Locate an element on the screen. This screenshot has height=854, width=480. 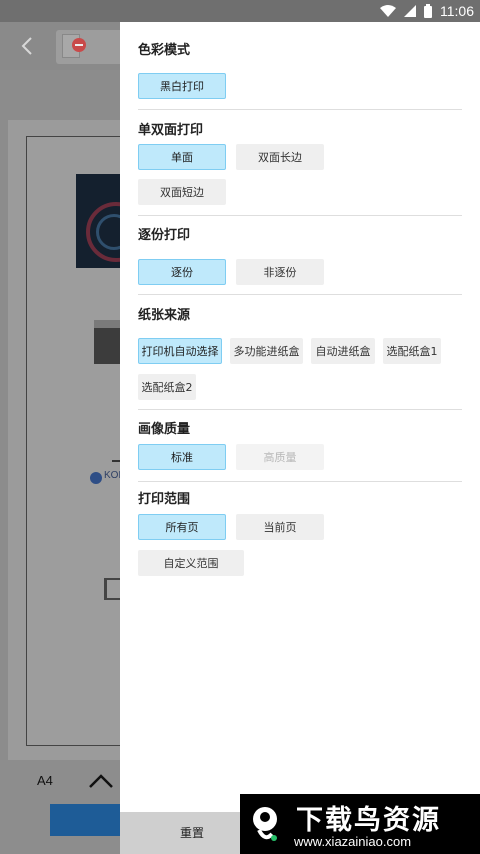
option-optional-tray-2: 选配纸盒2 is located at coordinates (167, 387).